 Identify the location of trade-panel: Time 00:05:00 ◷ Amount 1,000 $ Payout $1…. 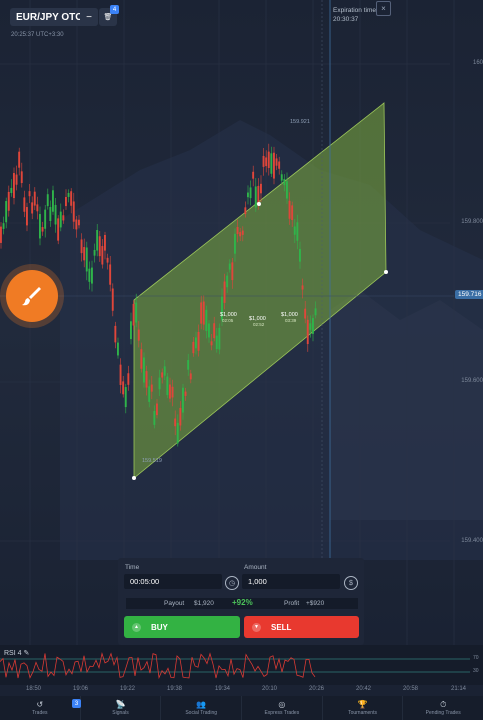
(241, 601).